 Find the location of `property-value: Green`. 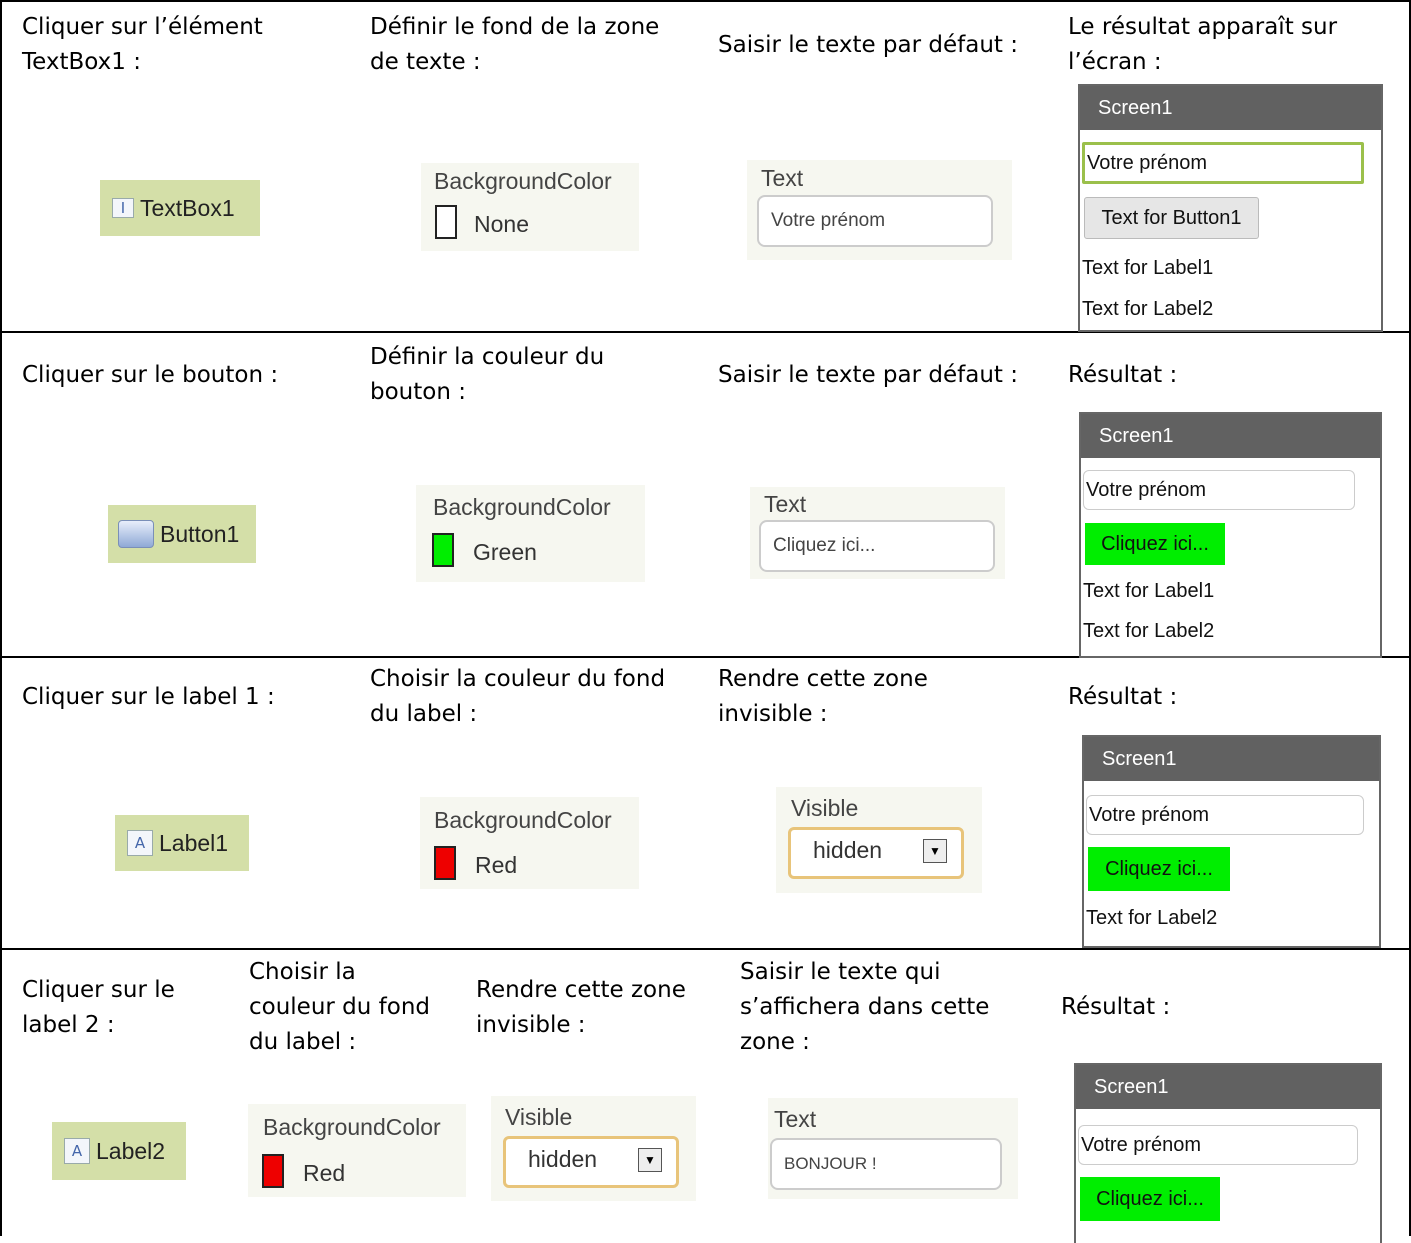

property-value: Green is located at coordinates (505, 552).